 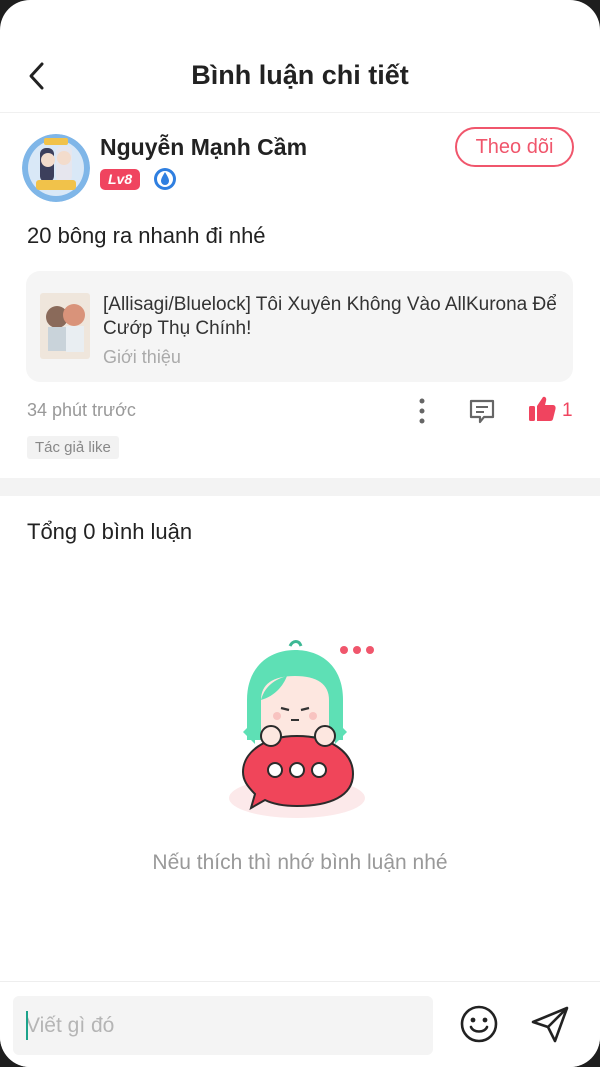 I want to click on book-cover, so click(x=65, y=326).